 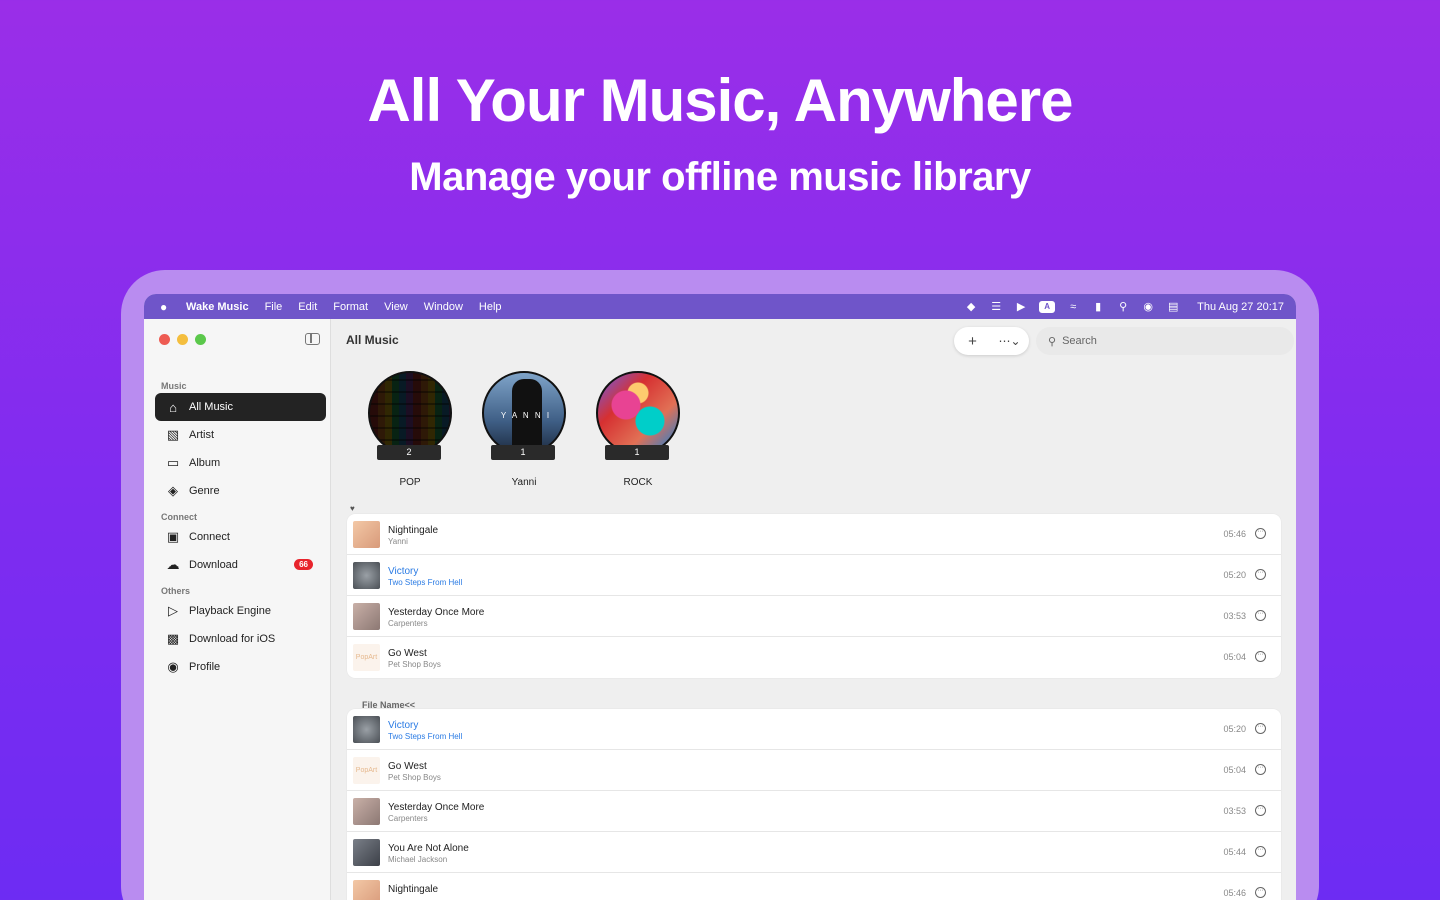 I want to click on track-artist: Pet Shop Boys, so click(x=414, y=664).